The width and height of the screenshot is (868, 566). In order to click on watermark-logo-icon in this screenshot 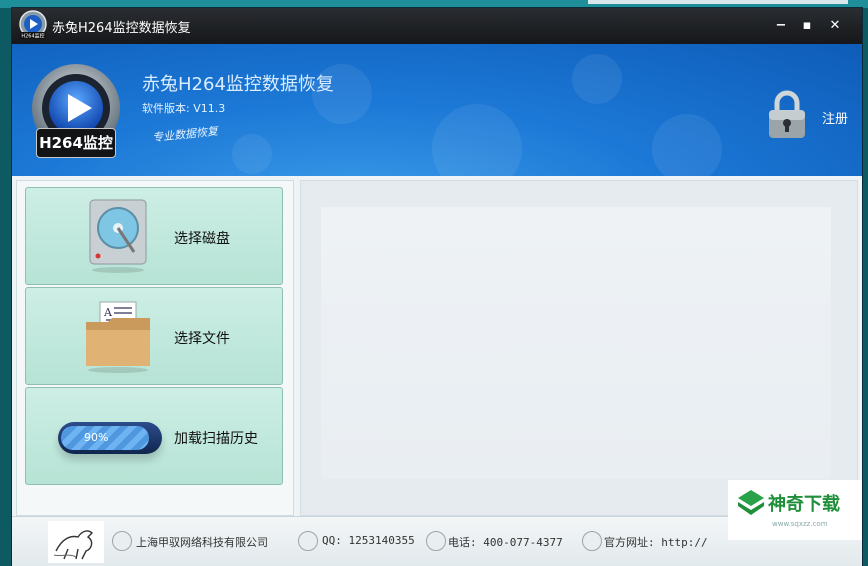, I will do `click(751, 502)`.